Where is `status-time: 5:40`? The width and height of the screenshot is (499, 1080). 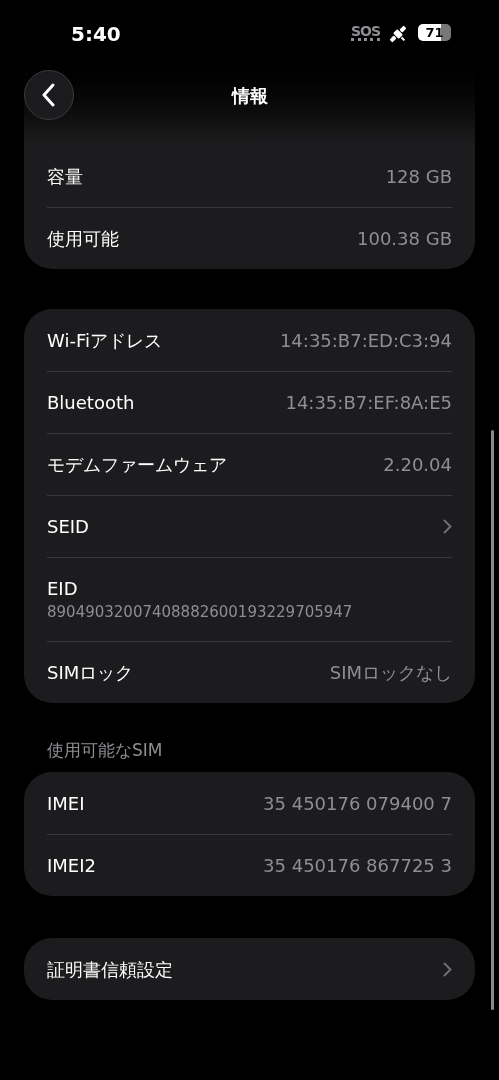
status-time: 5:40 is located at coordinates (96, 34).